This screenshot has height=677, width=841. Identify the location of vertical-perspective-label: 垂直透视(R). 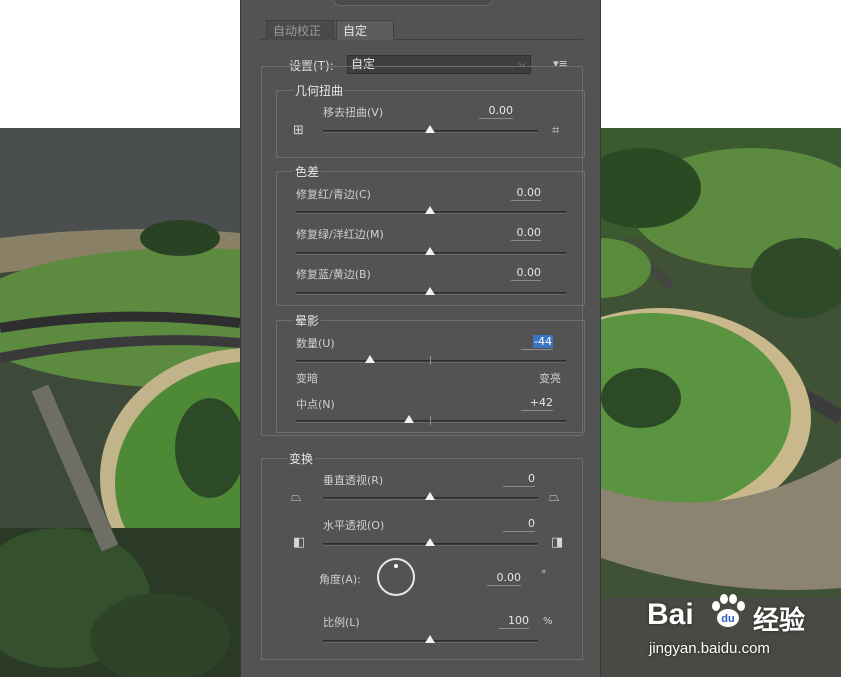
(353, 480).